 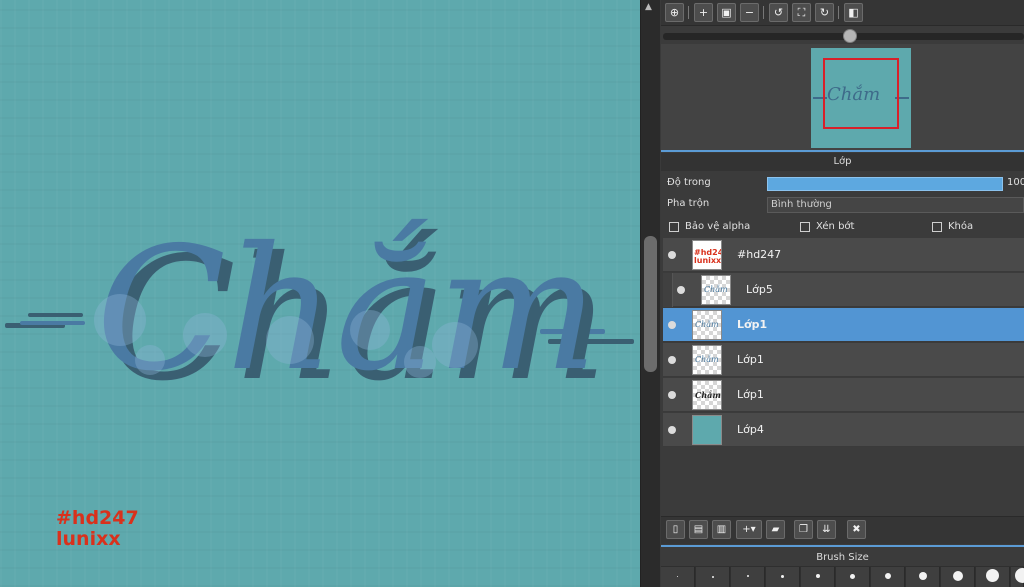 What do you see at coordinates (842, 162) in the screenshot?
I see `layer-panel-title: Lớp` at bounding box center [842, 162].